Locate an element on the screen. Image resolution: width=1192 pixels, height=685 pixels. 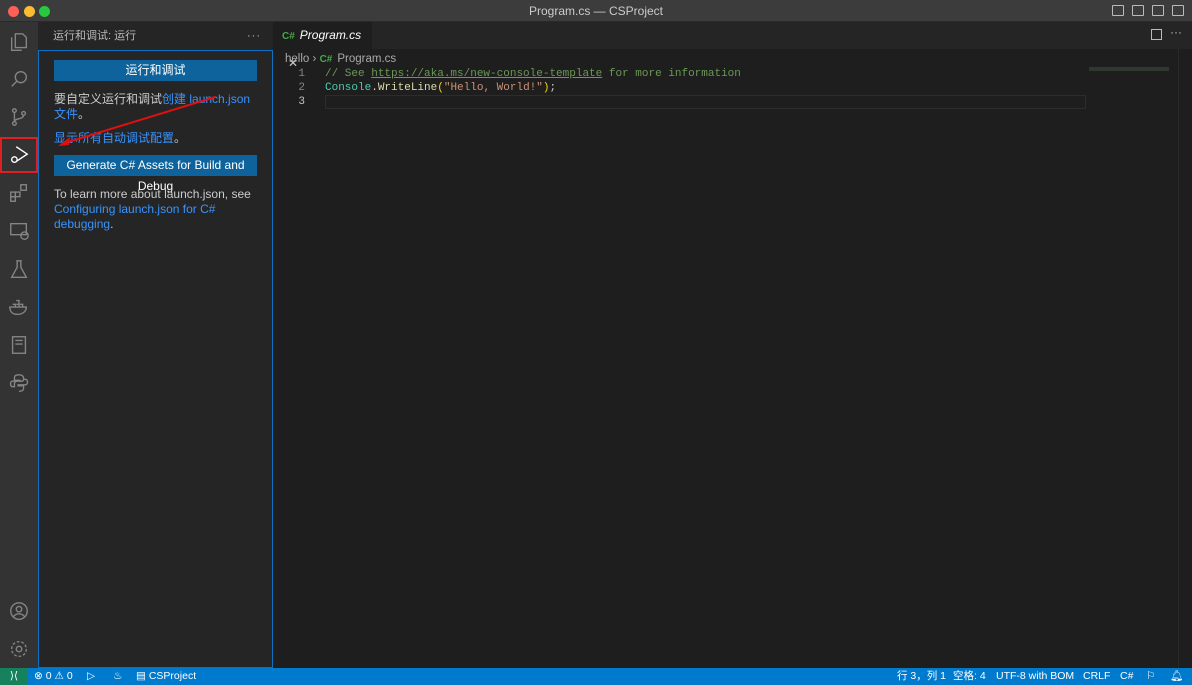
remote-explorer-icon is located at coordinates (19, 231).